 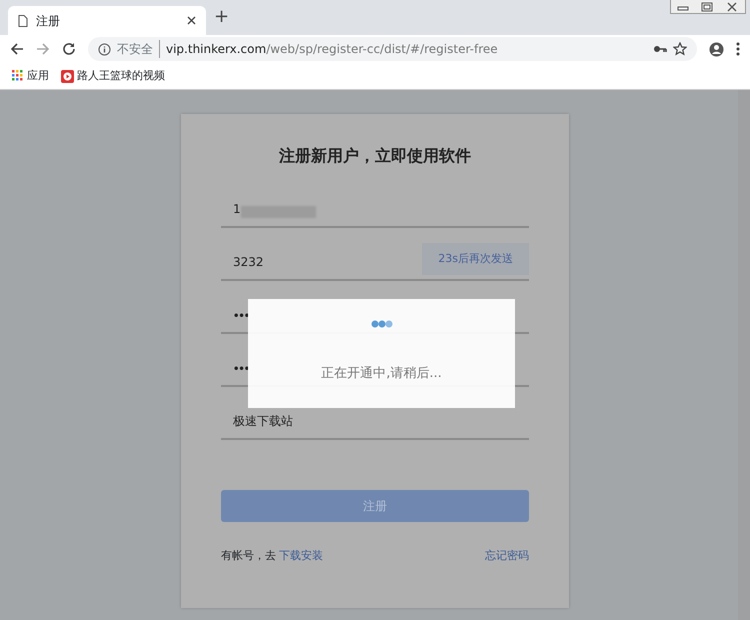 What do you see at coordinates (17, 49) in the screenshot?
I see `back-icon` at bounding box center [17, 49].